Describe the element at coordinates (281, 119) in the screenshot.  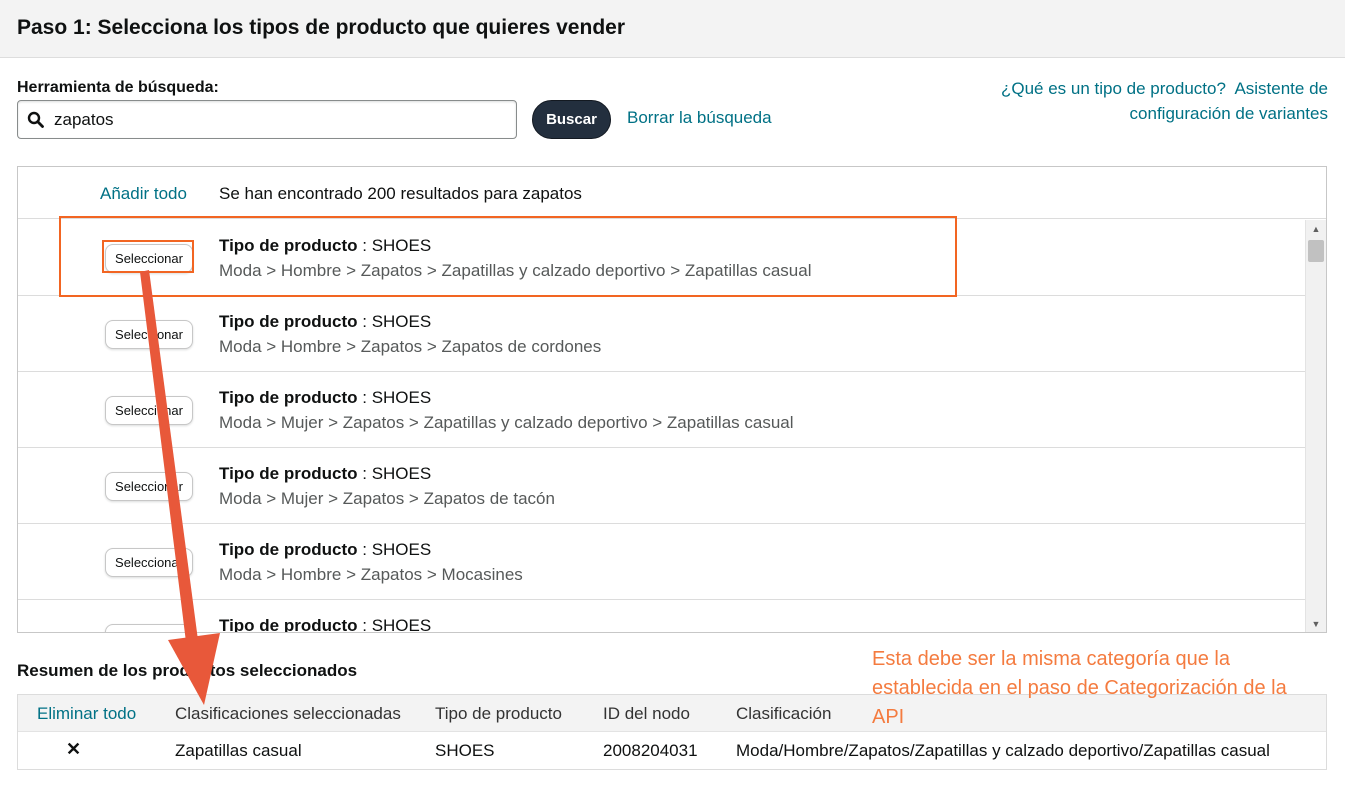
I see `search-input` at that location.